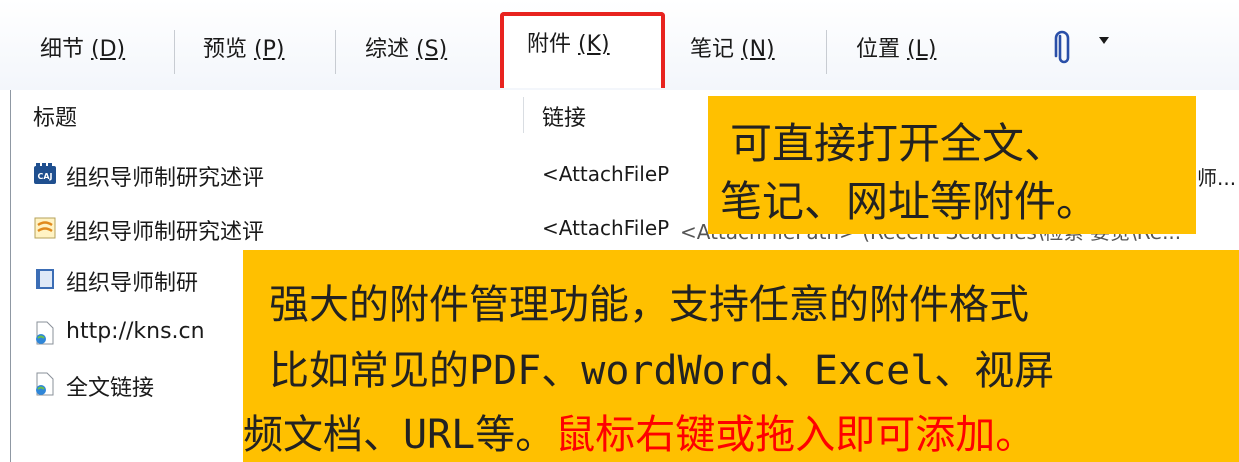 Image resolution: width=1239 pixels, height=462 pixels. I want to click on tab-notes-label: 笔记, so click(712, 49).